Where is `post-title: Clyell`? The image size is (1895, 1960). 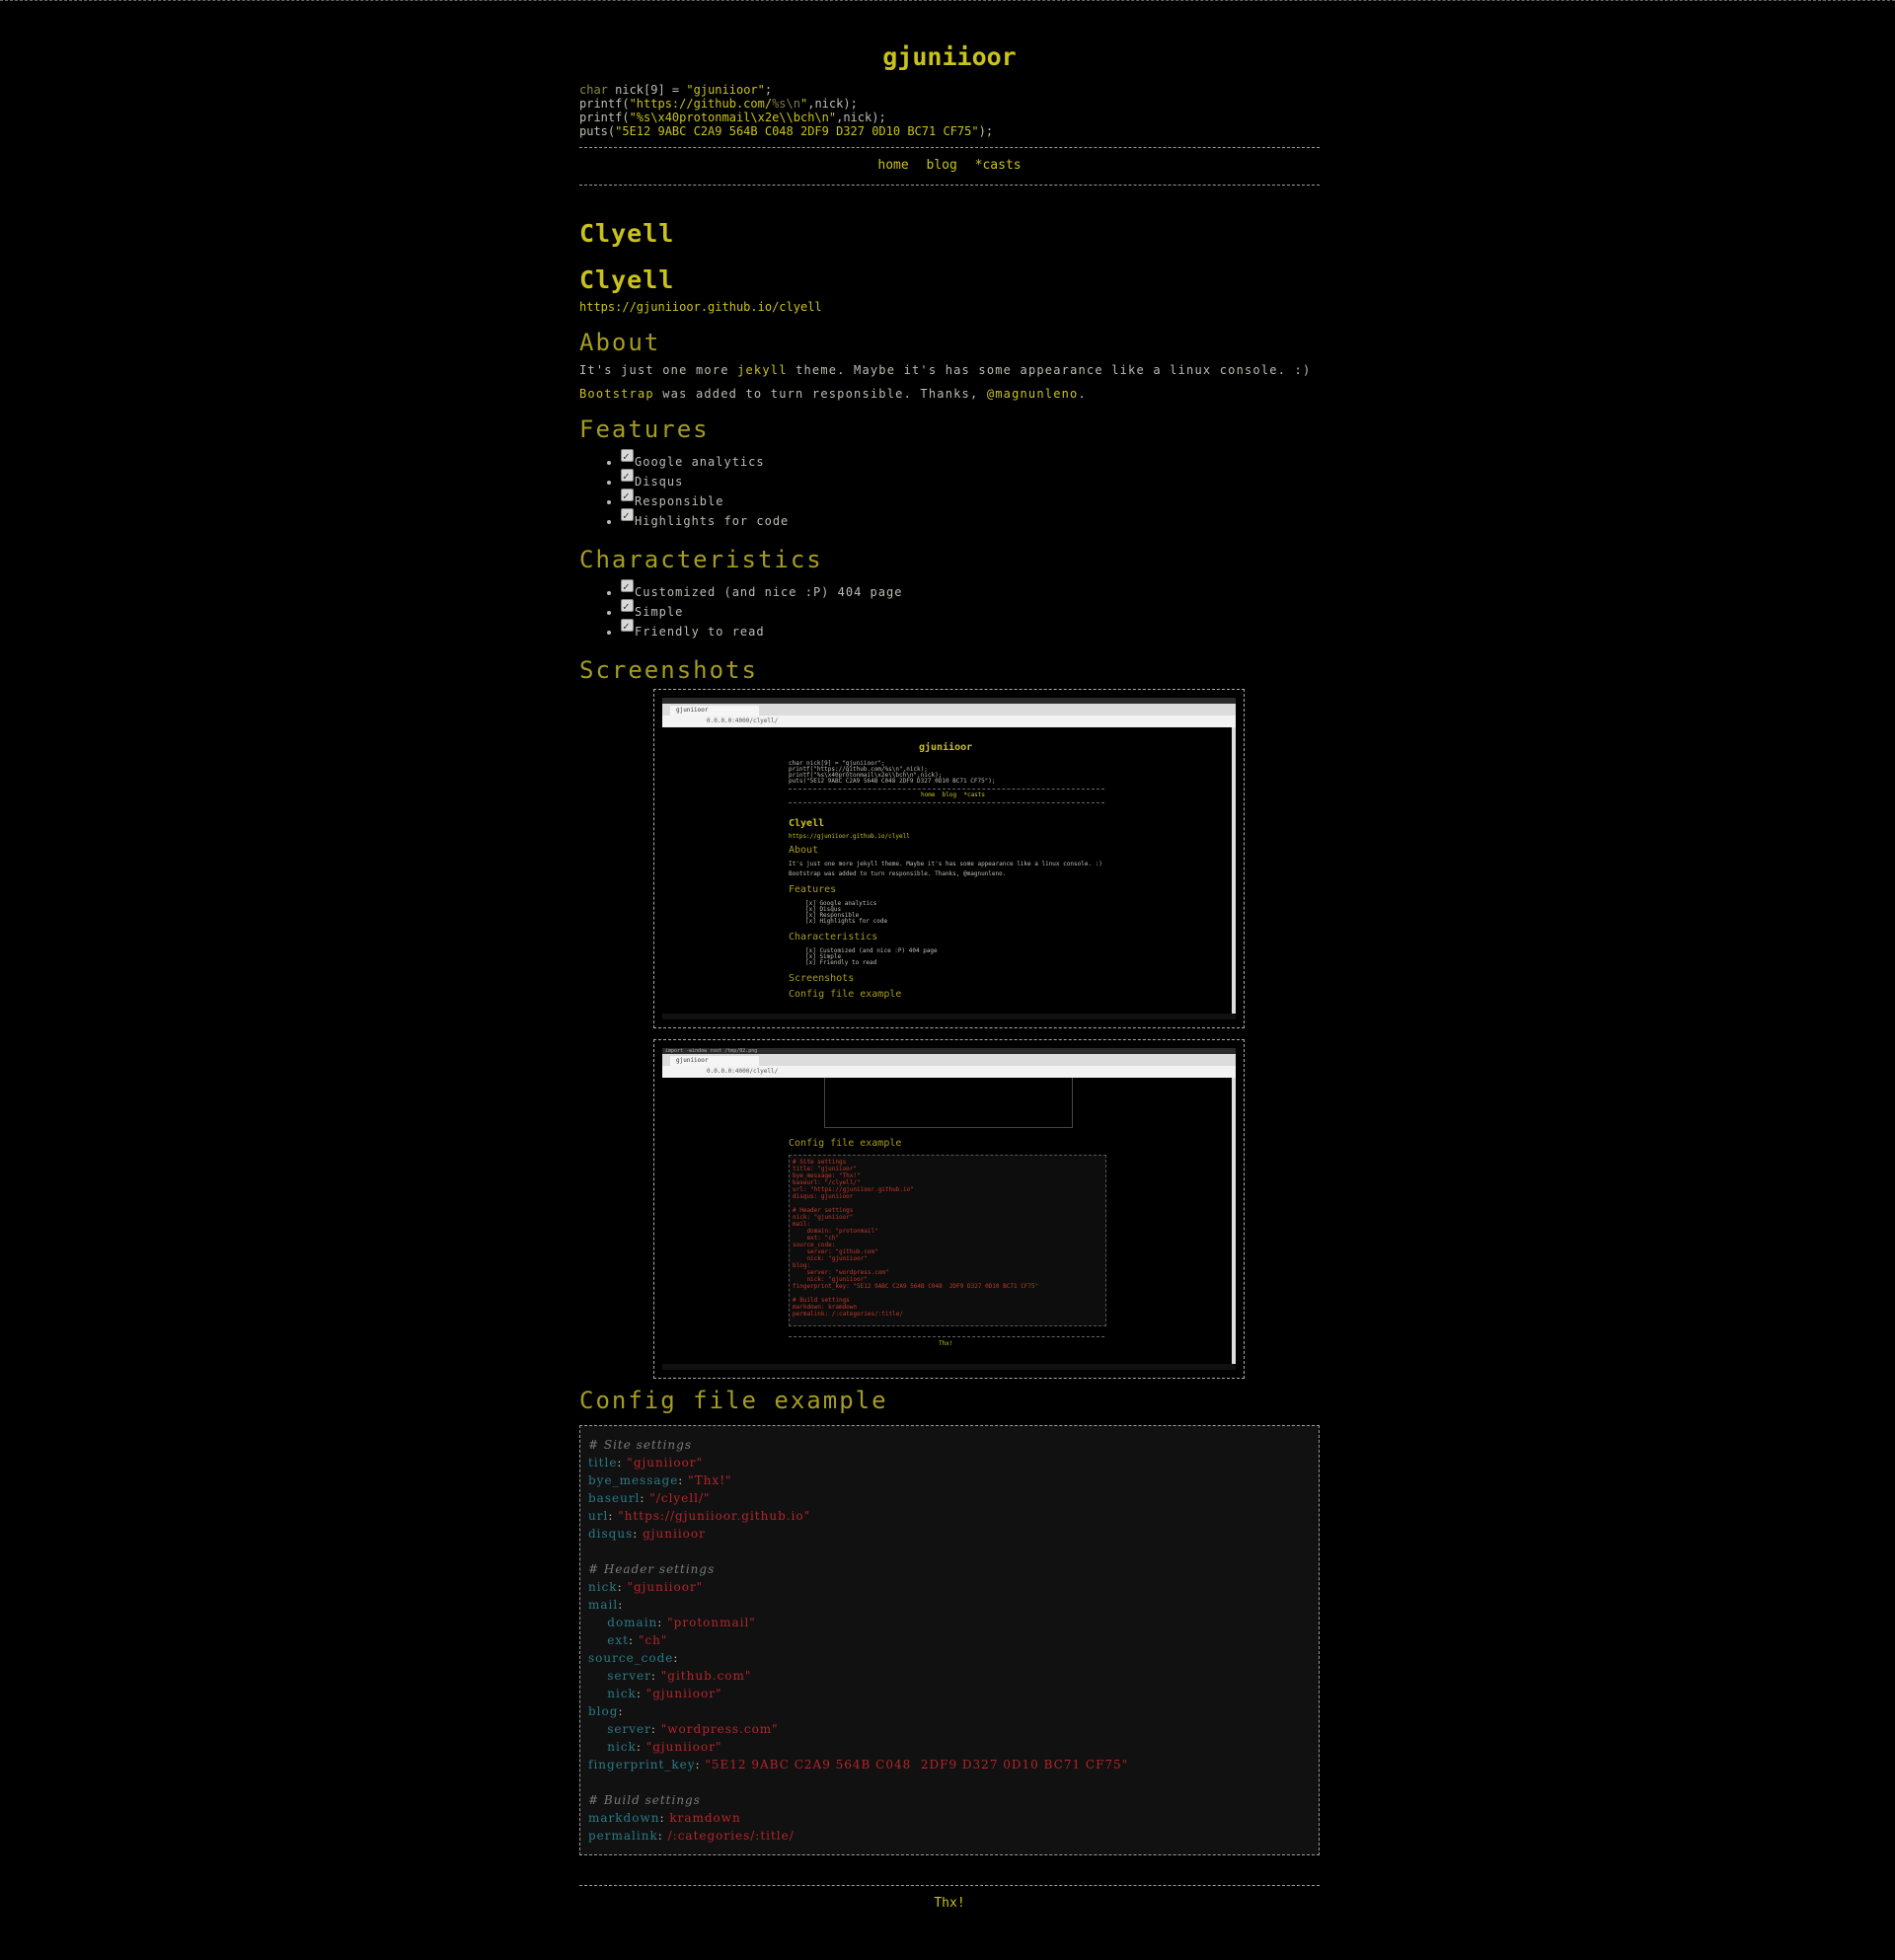
post-title: Clyell is located at coordinates (949, 234).